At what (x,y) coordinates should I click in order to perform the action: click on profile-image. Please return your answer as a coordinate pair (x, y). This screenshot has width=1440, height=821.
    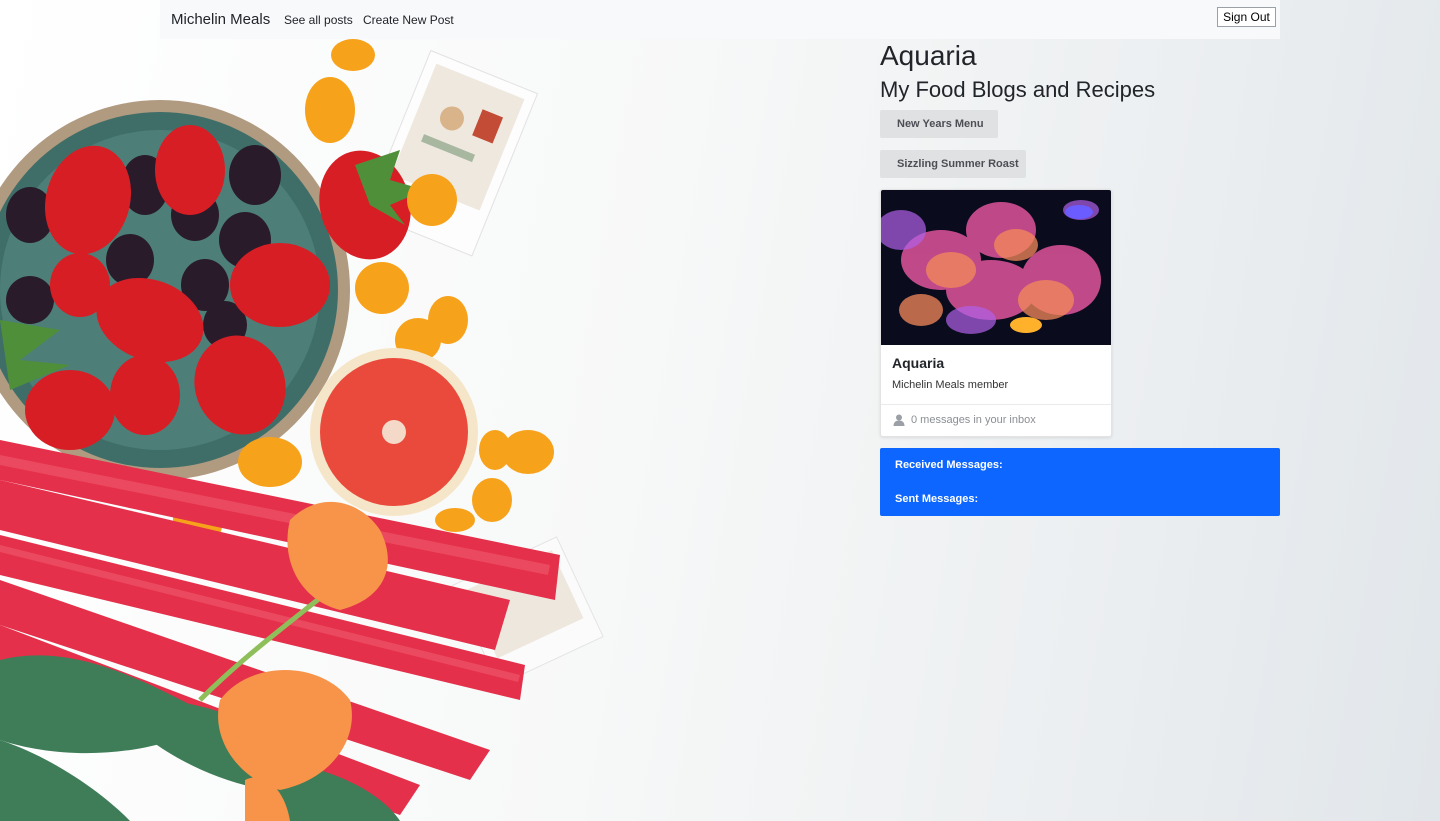
    Looking at the image, I should click on (996, 267).